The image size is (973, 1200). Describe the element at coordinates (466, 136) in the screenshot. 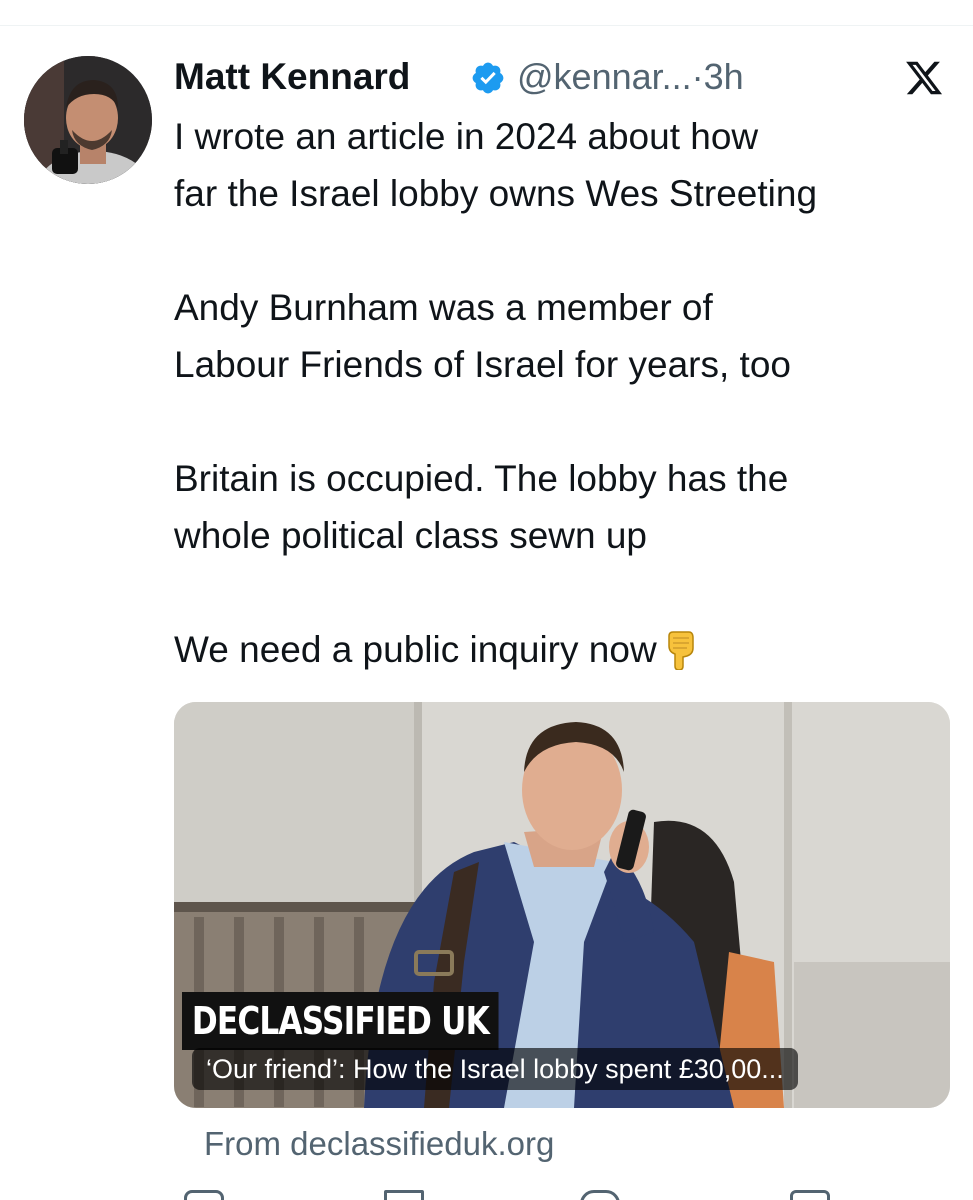

I see `text-line: I wrote an article in 2024 about how` at that location.